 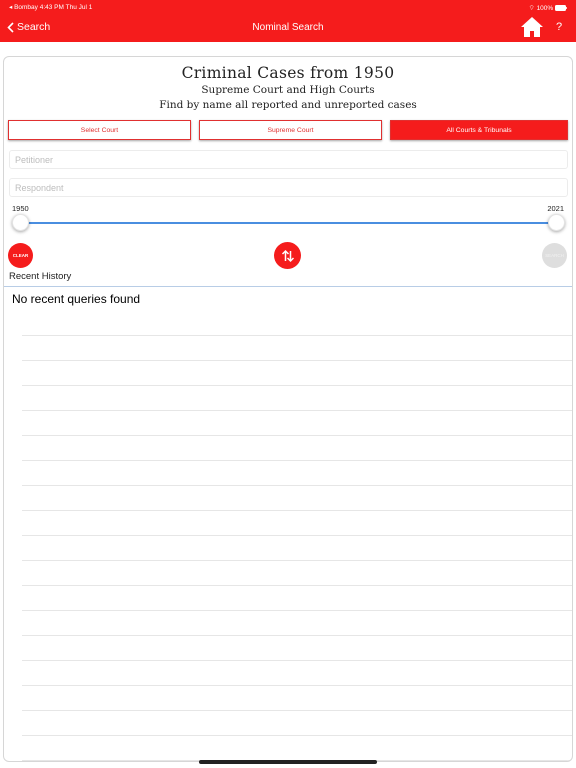 I want to click on navigation-bar: Search Nominal Search ?, so click(x=288, y=27).